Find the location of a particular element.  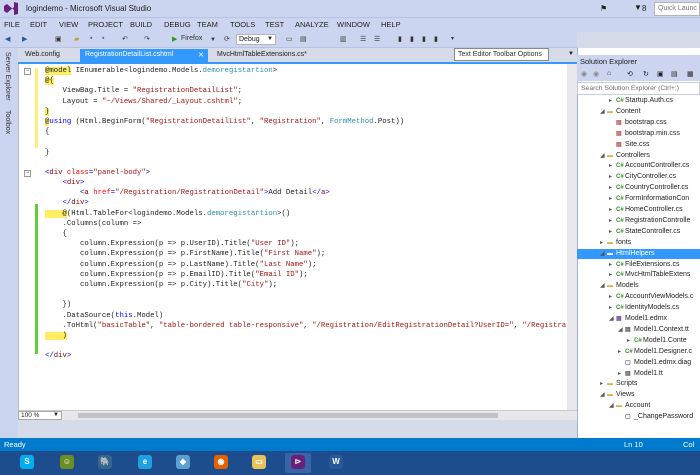

tab-dropdown-icon: ▼ is located at coordinates (571, 54).